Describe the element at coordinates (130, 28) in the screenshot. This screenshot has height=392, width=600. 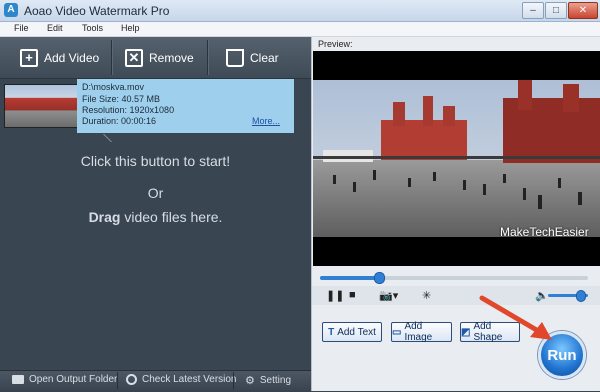
I see `menu-help: Help` at that location.